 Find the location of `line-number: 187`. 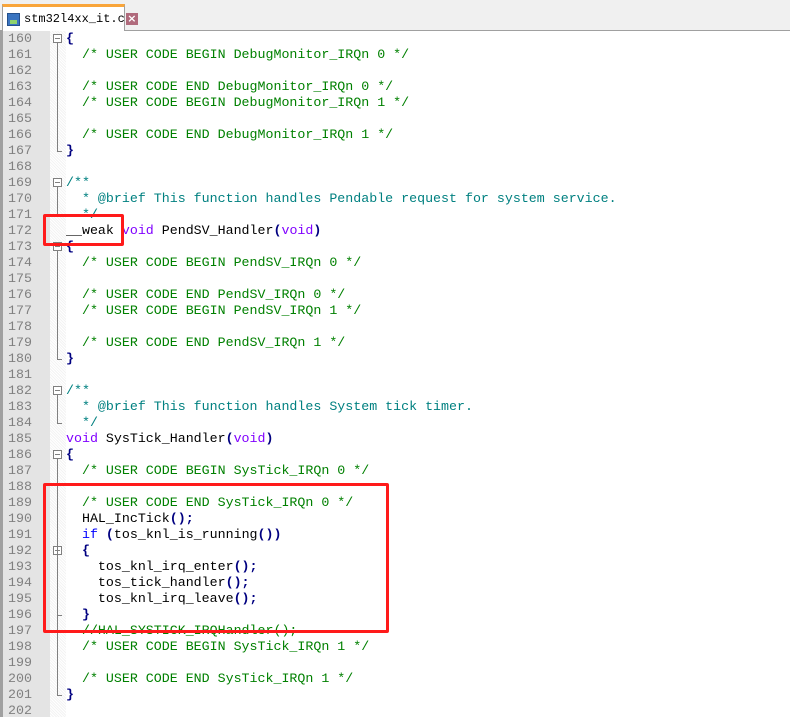

line-number: 187 is located at coordinates (20, 470).